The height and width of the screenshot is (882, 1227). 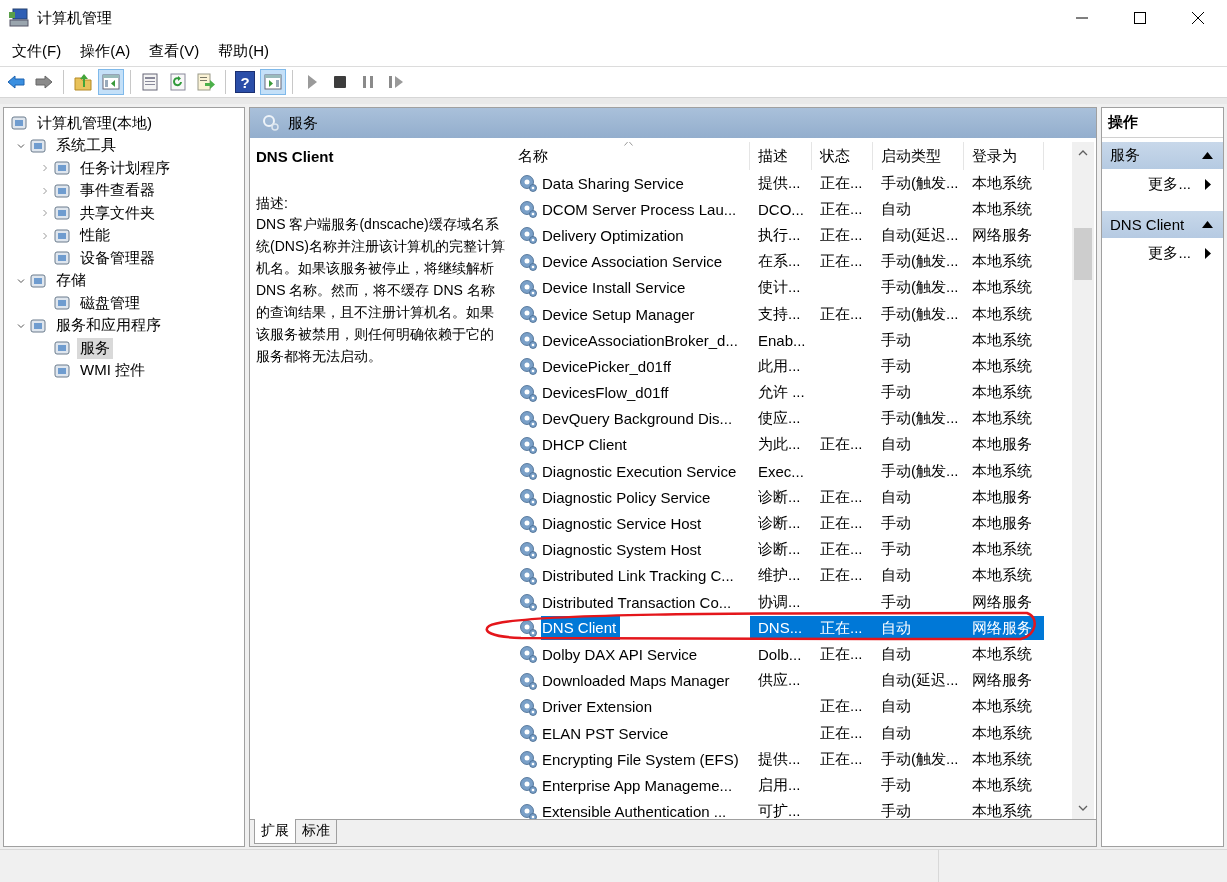 I want to click on menu-item: 文件(F), so click(x=37, y=51).